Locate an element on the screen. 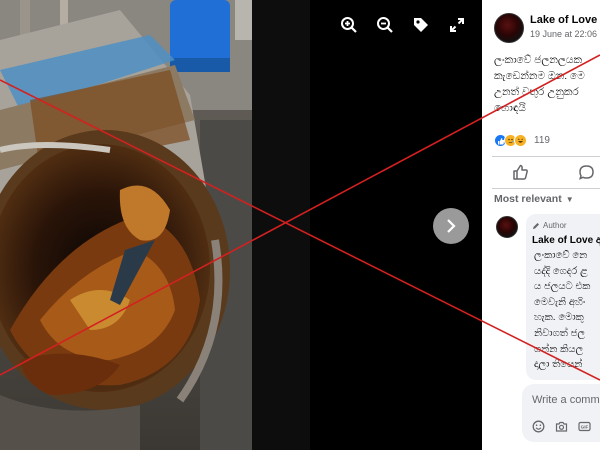  post-text-line: හොඳයි is located at coordinates (510, 108).